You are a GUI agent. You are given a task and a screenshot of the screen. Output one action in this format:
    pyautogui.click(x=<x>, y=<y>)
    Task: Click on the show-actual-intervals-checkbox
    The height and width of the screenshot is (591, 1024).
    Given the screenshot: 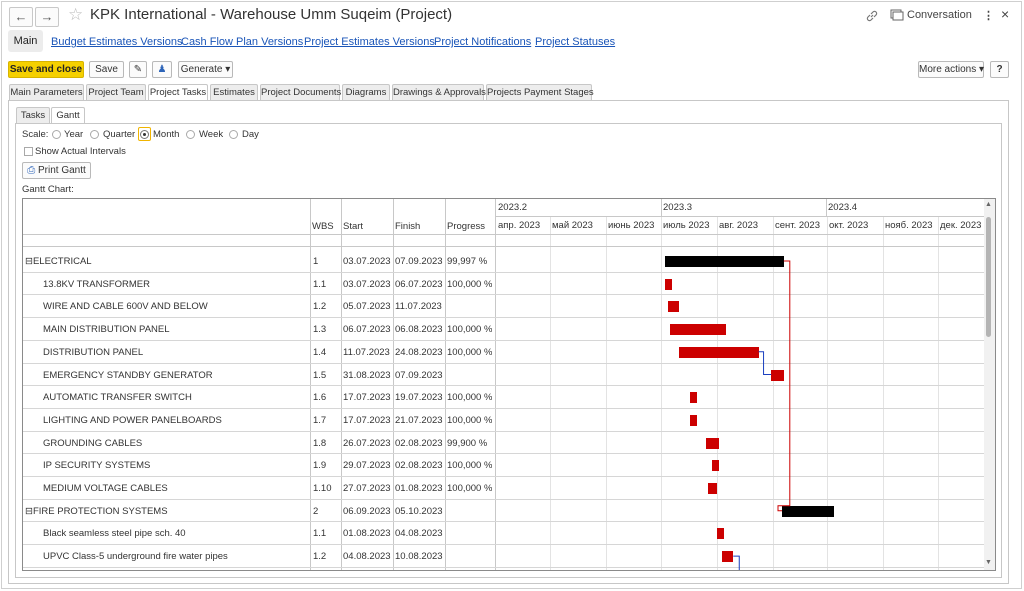 What is the action you would take?
    pyautogui.click(x=28, y=151)
    